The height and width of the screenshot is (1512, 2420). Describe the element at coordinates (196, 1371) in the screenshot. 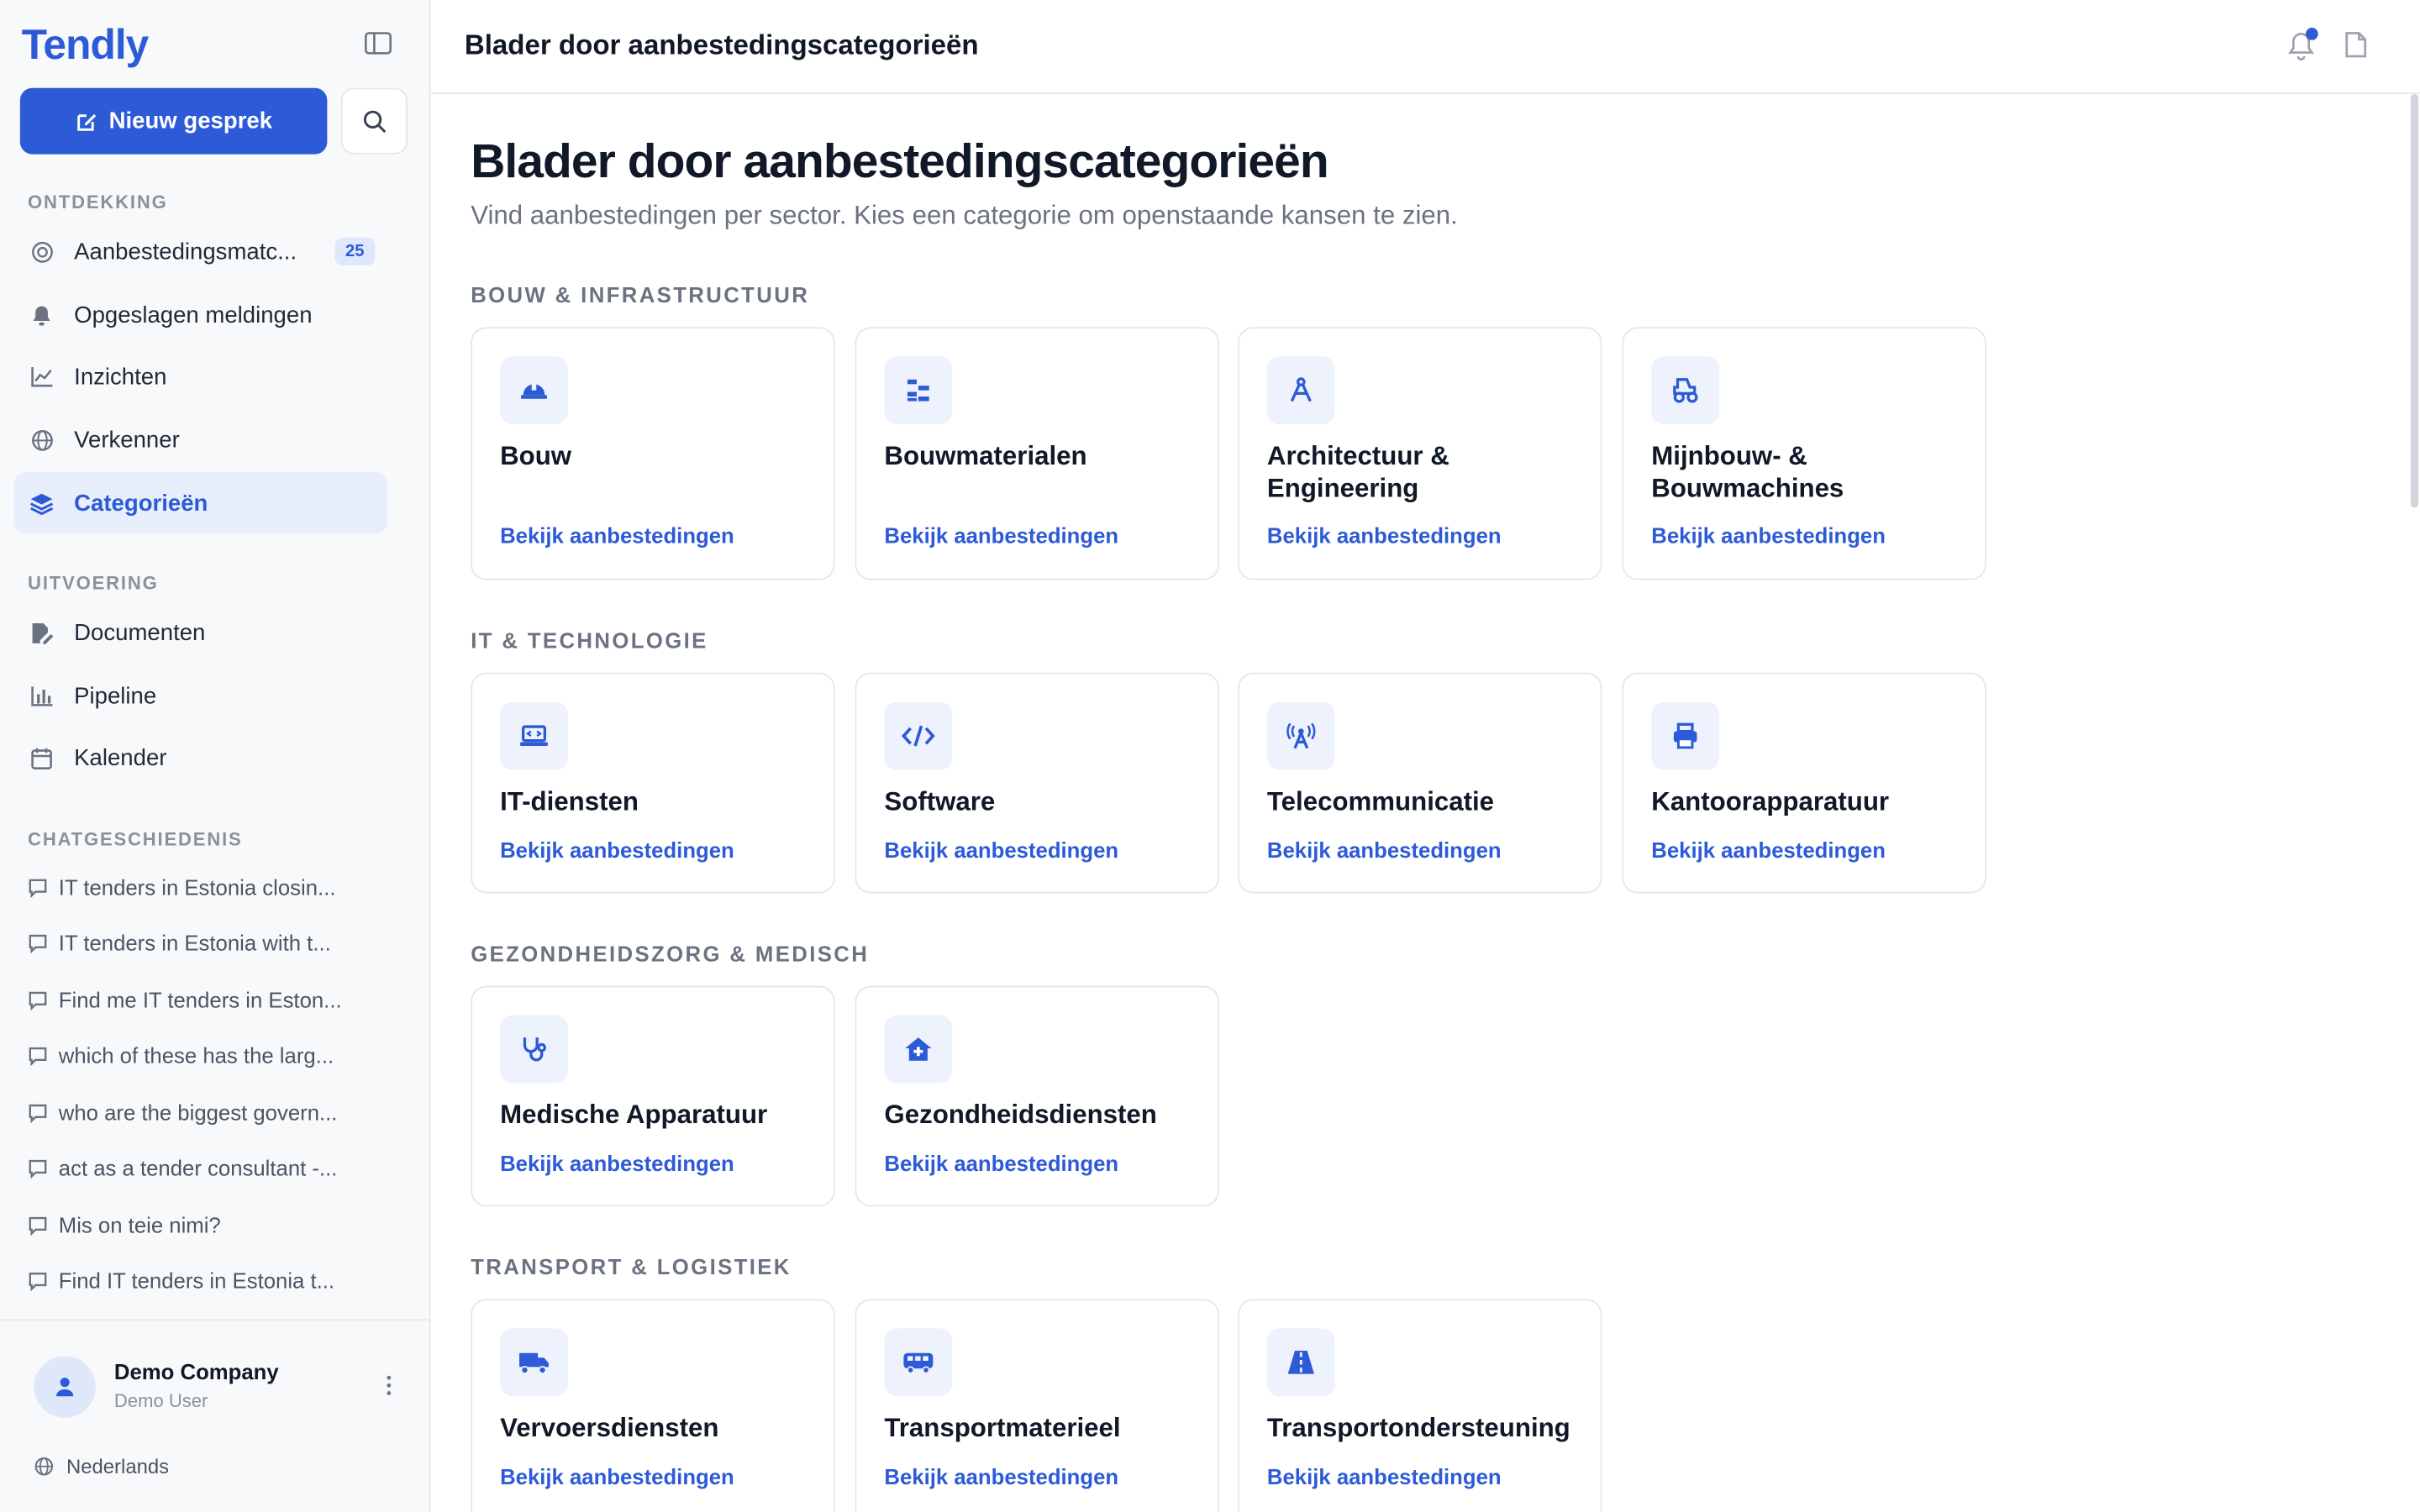

I see `user-name: Demo Company` at that location.